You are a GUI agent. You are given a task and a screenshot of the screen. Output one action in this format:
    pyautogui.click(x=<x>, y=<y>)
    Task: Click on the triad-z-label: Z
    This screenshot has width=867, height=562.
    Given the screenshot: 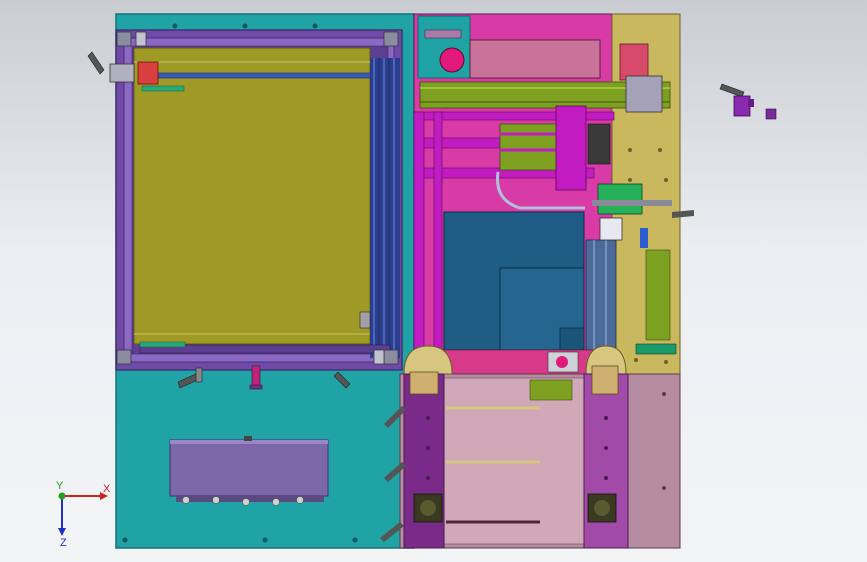 What is the action you would take?
    pyautogui.click(x=63, y=543)
    